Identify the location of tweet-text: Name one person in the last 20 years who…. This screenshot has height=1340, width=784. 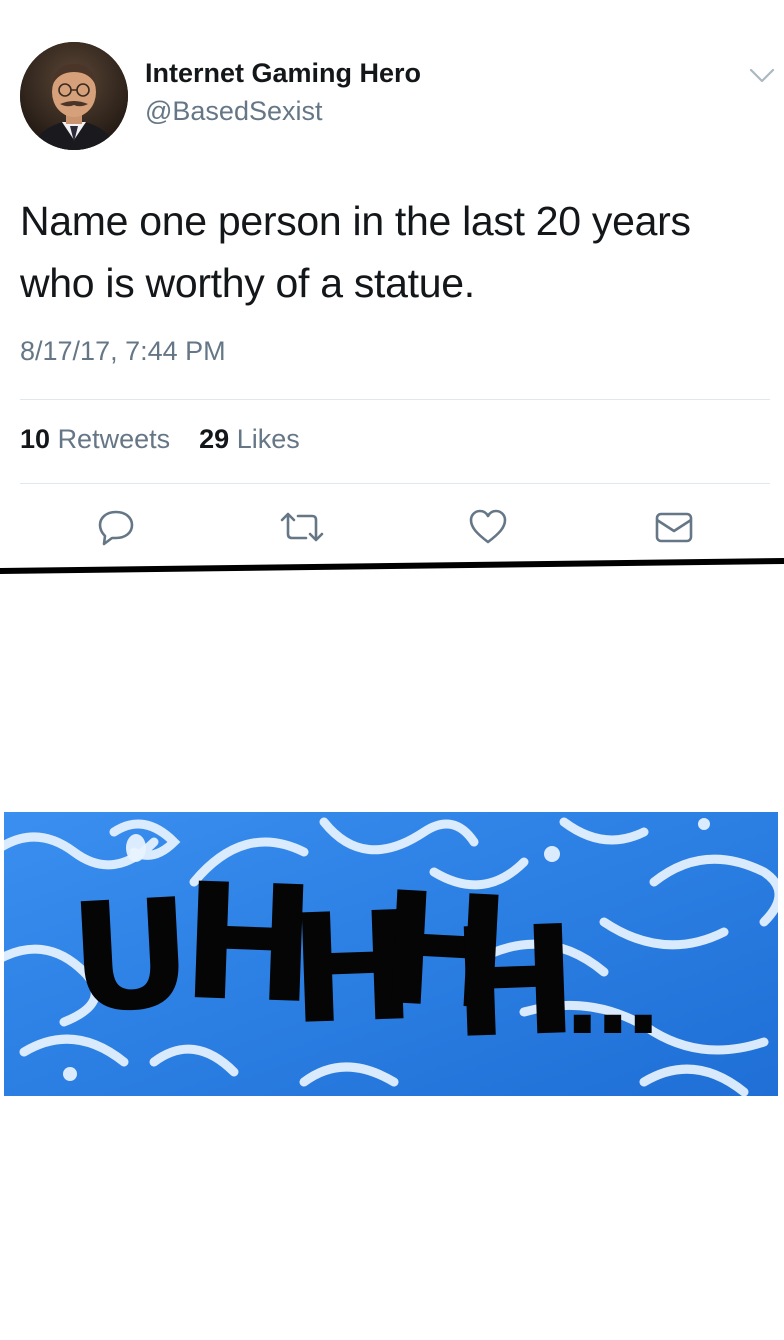
(355, 252).